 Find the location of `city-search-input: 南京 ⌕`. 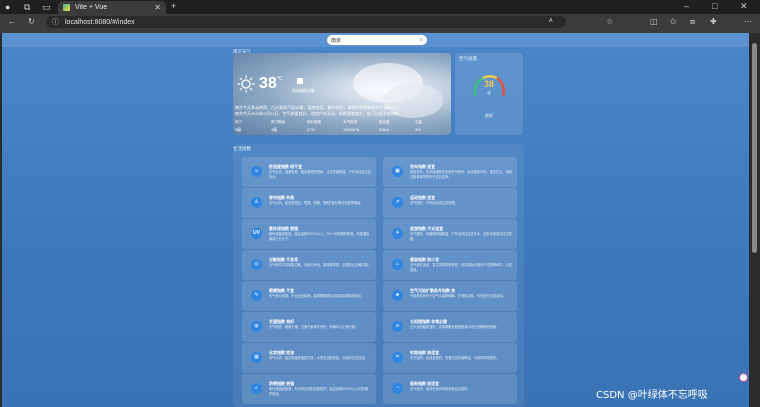

city-search-input: 南京 ⌕ is located at coordinates (377, 40).